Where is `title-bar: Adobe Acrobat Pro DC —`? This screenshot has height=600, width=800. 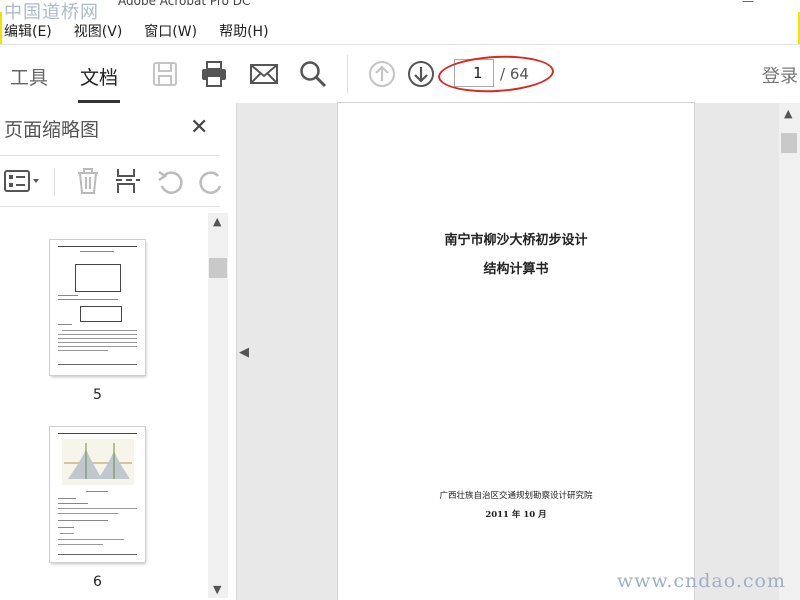 title-bar: Adobe Acrobat Pro DC — is located at coordinates (400, 6).